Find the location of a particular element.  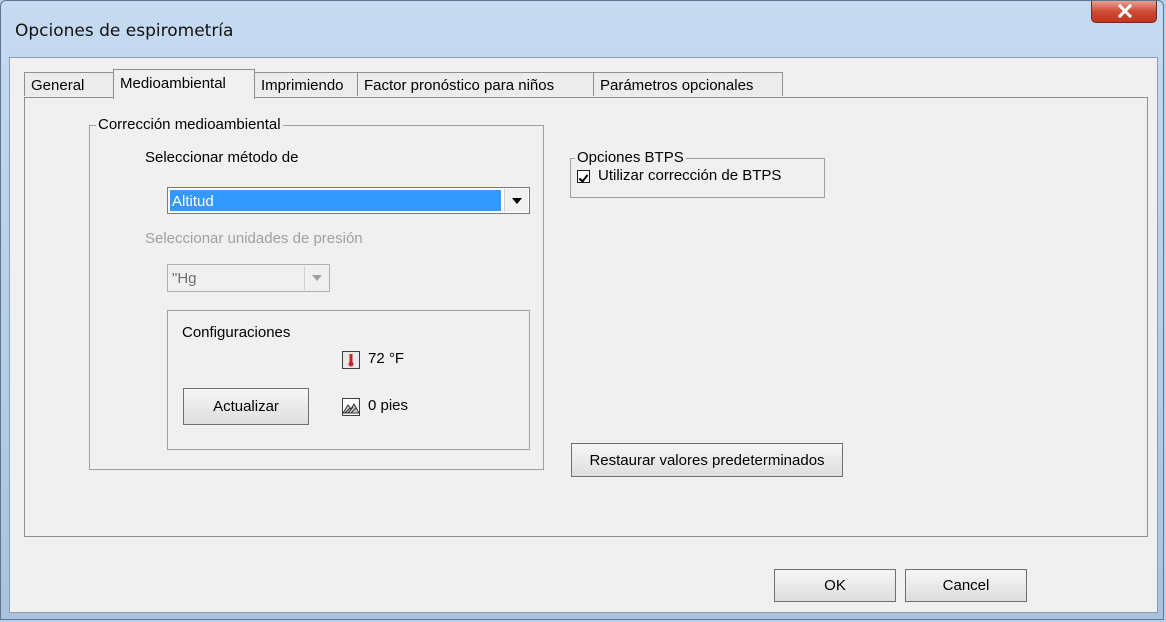

tab-parametros-opcionales: Parámetros opcionales is located at coordinates (688, 84).